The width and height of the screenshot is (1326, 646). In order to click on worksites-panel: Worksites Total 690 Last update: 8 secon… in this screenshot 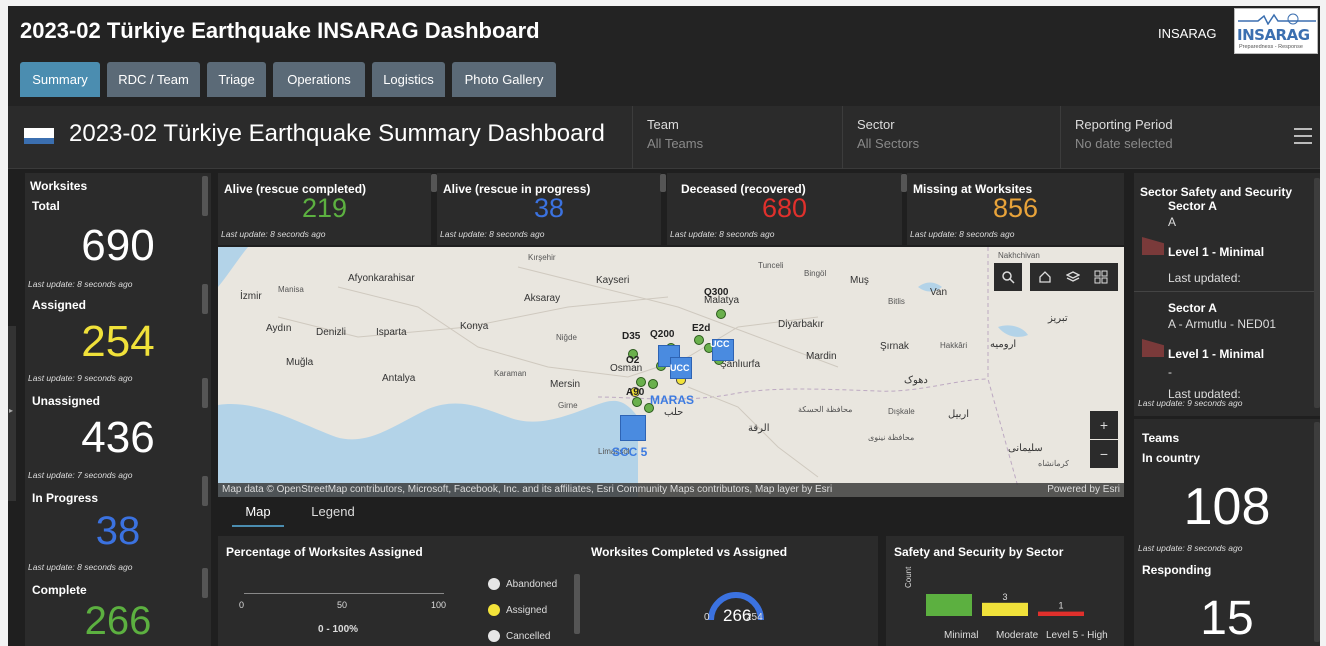, I will do `click(118, 409)`.